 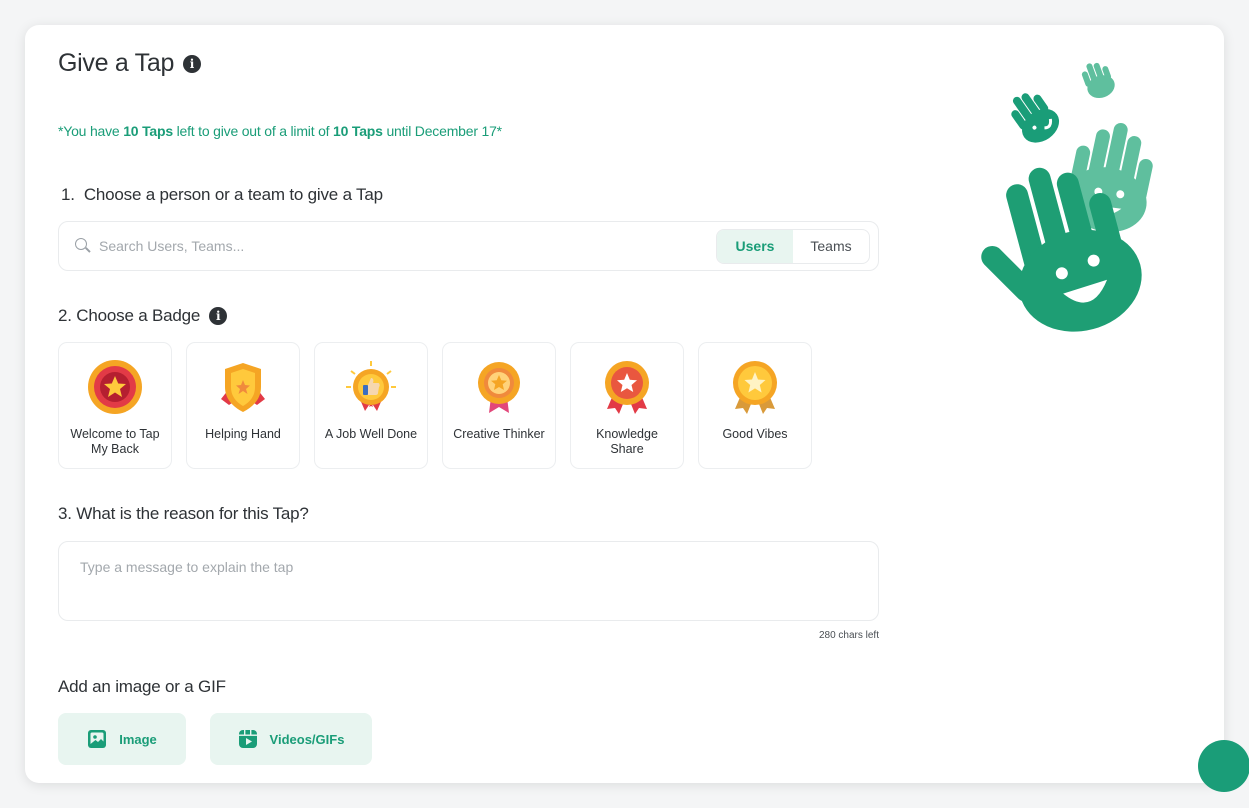 What do you see at coordinates (129, 315) in the screenshot?
I see `step2-label: 2. Choose a Badge` at bounding box center [129, 315].